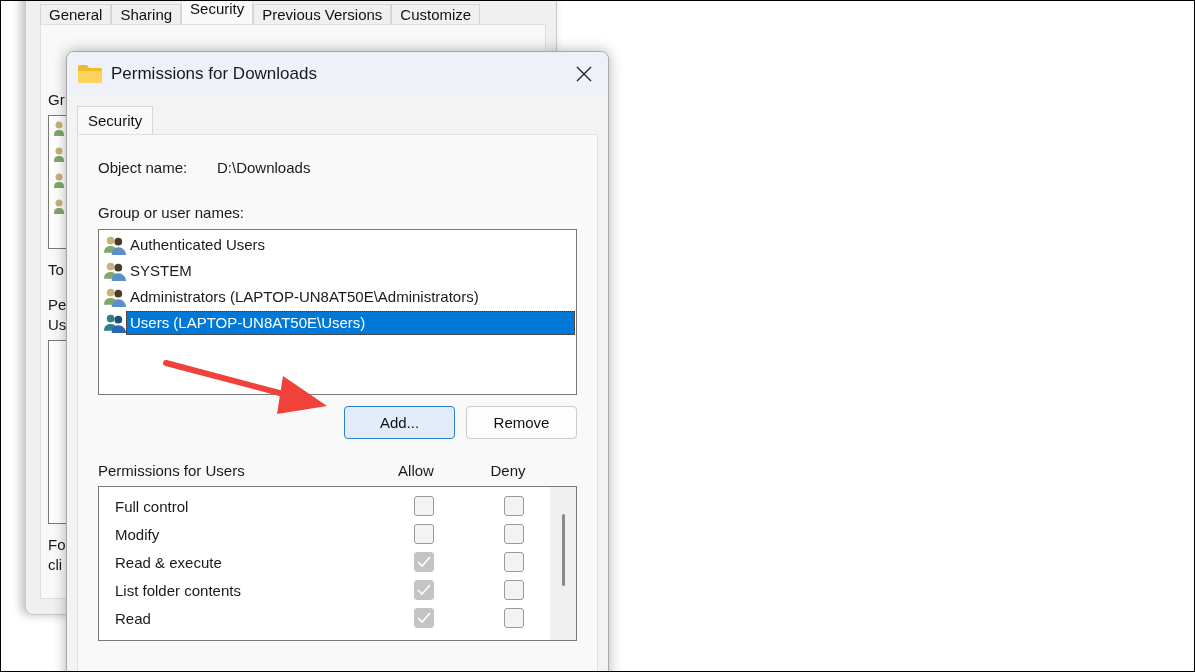 This screenshot has width=1195, height=672. Describe the element at coordinates (508, 471) in the screenshot. I see `column-header: Deny` at that location.